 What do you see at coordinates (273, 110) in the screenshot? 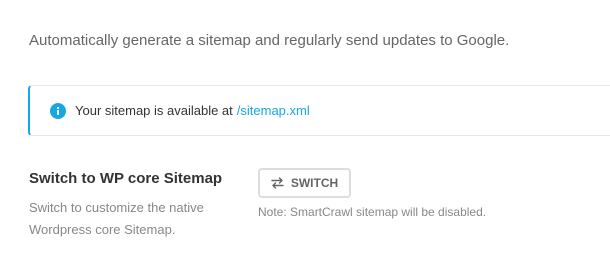
I see `sitemap-link: /sitemap.xml` at bounding box center [273, 110].